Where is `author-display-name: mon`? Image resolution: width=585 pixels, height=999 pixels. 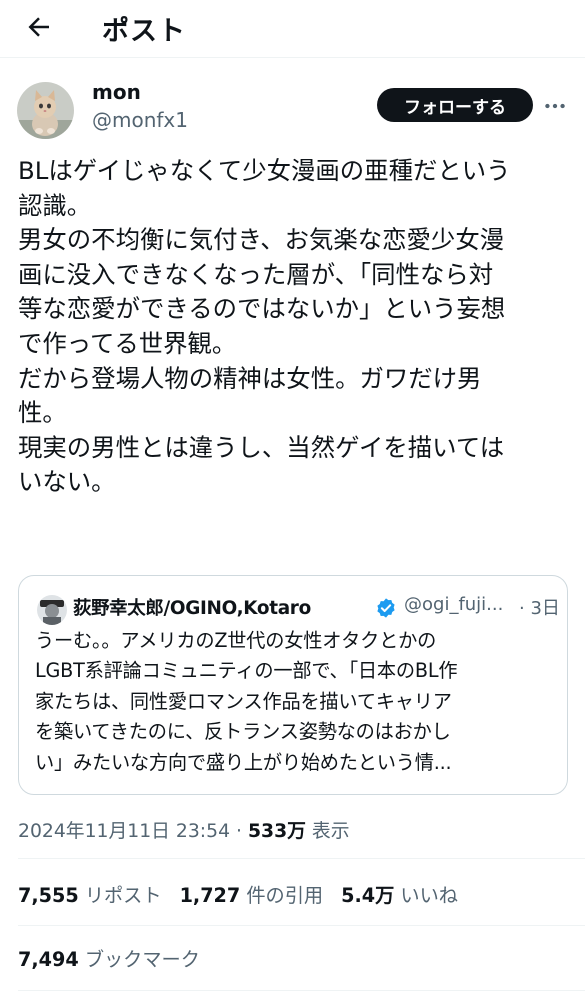 author-display-name: mon is located at coordinates (116, 92).